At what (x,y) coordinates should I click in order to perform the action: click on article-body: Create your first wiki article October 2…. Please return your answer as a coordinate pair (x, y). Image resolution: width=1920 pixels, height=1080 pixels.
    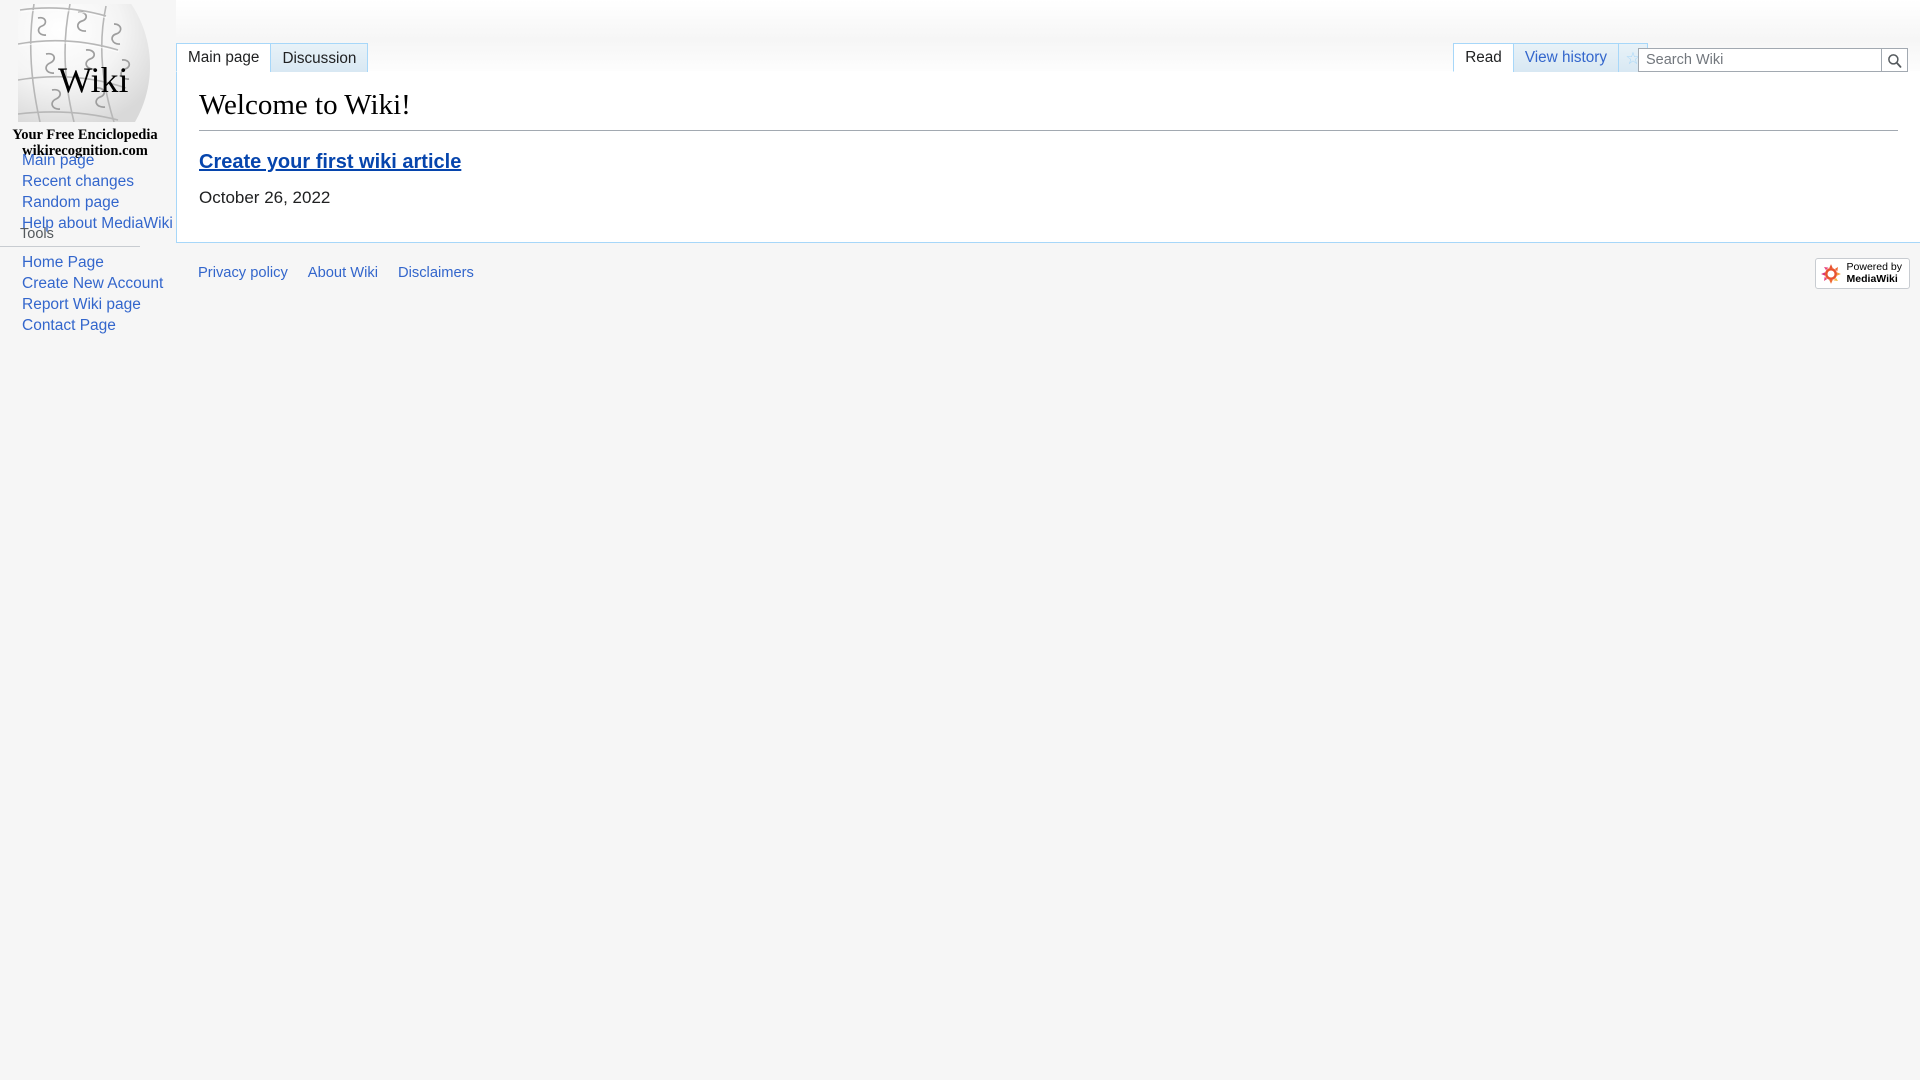
    Looking at the image, I should click on (1048, 170).